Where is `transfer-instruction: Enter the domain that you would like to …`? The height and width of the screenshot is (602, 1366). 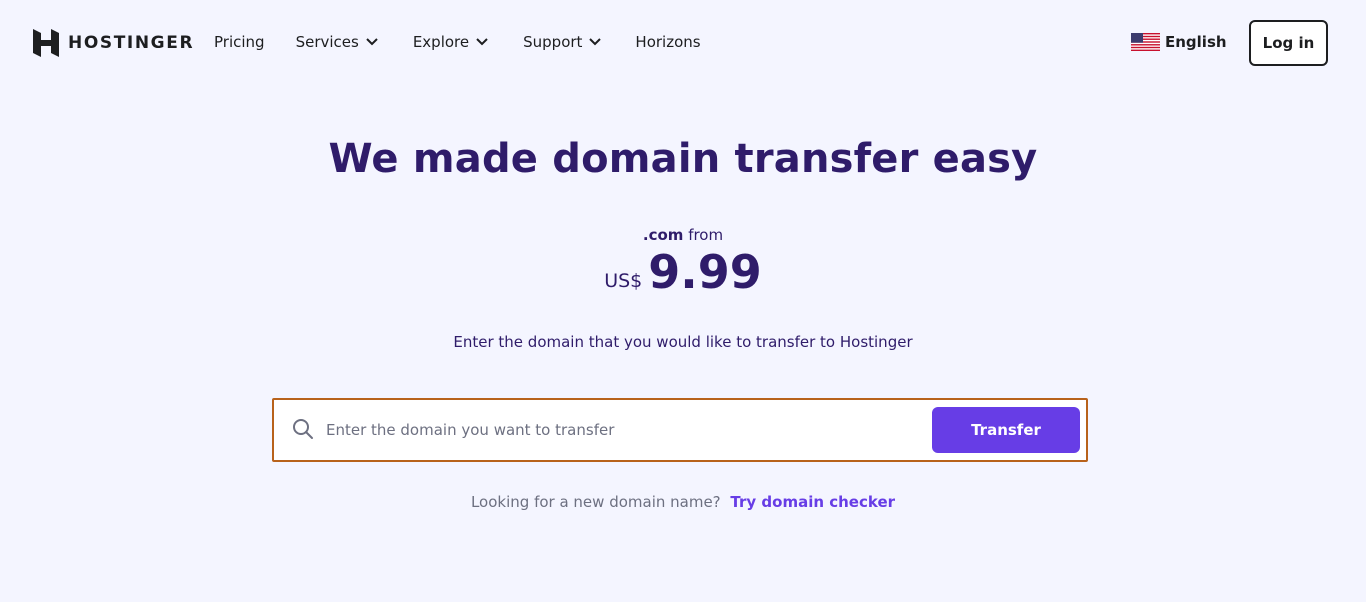
transfer-instruction: Enter the domain that you would like to … is located at coordinates (683, 342).